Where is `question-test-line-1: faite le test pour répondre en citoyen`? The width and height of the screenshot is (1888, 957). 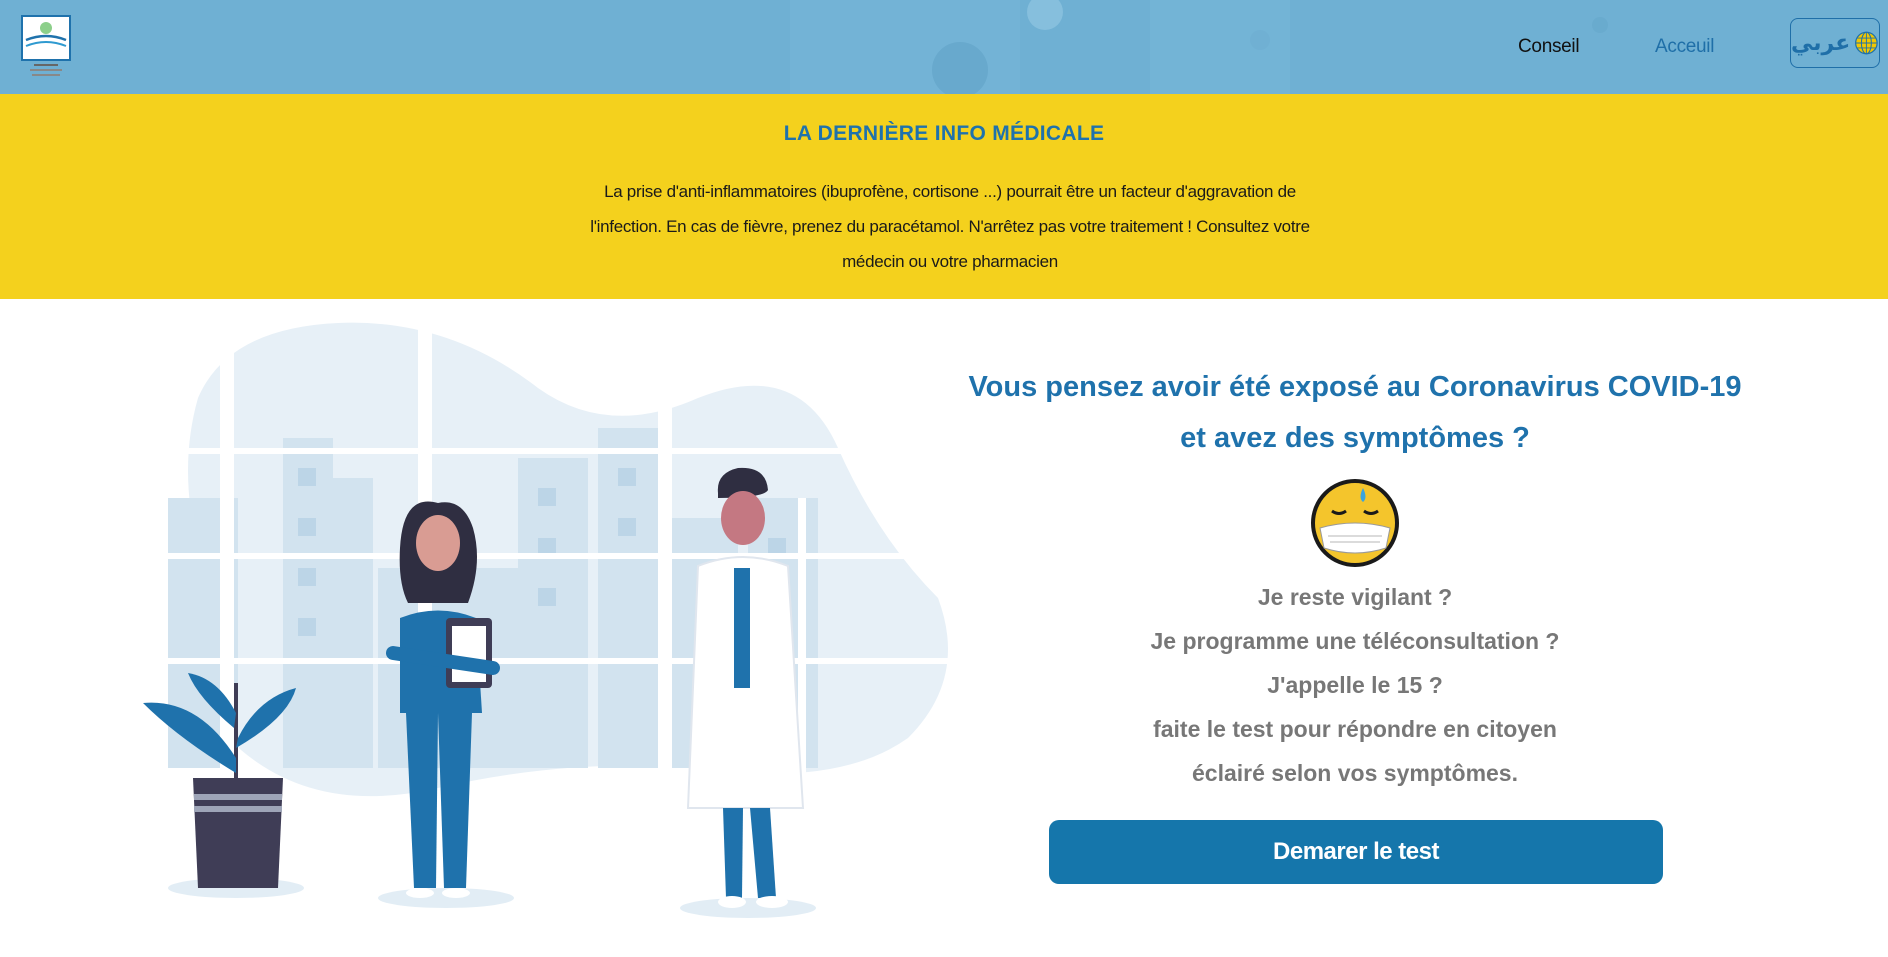
question-test-line-1: faite le test pour répondre en citoyen is located at coordinates (1355, 729).